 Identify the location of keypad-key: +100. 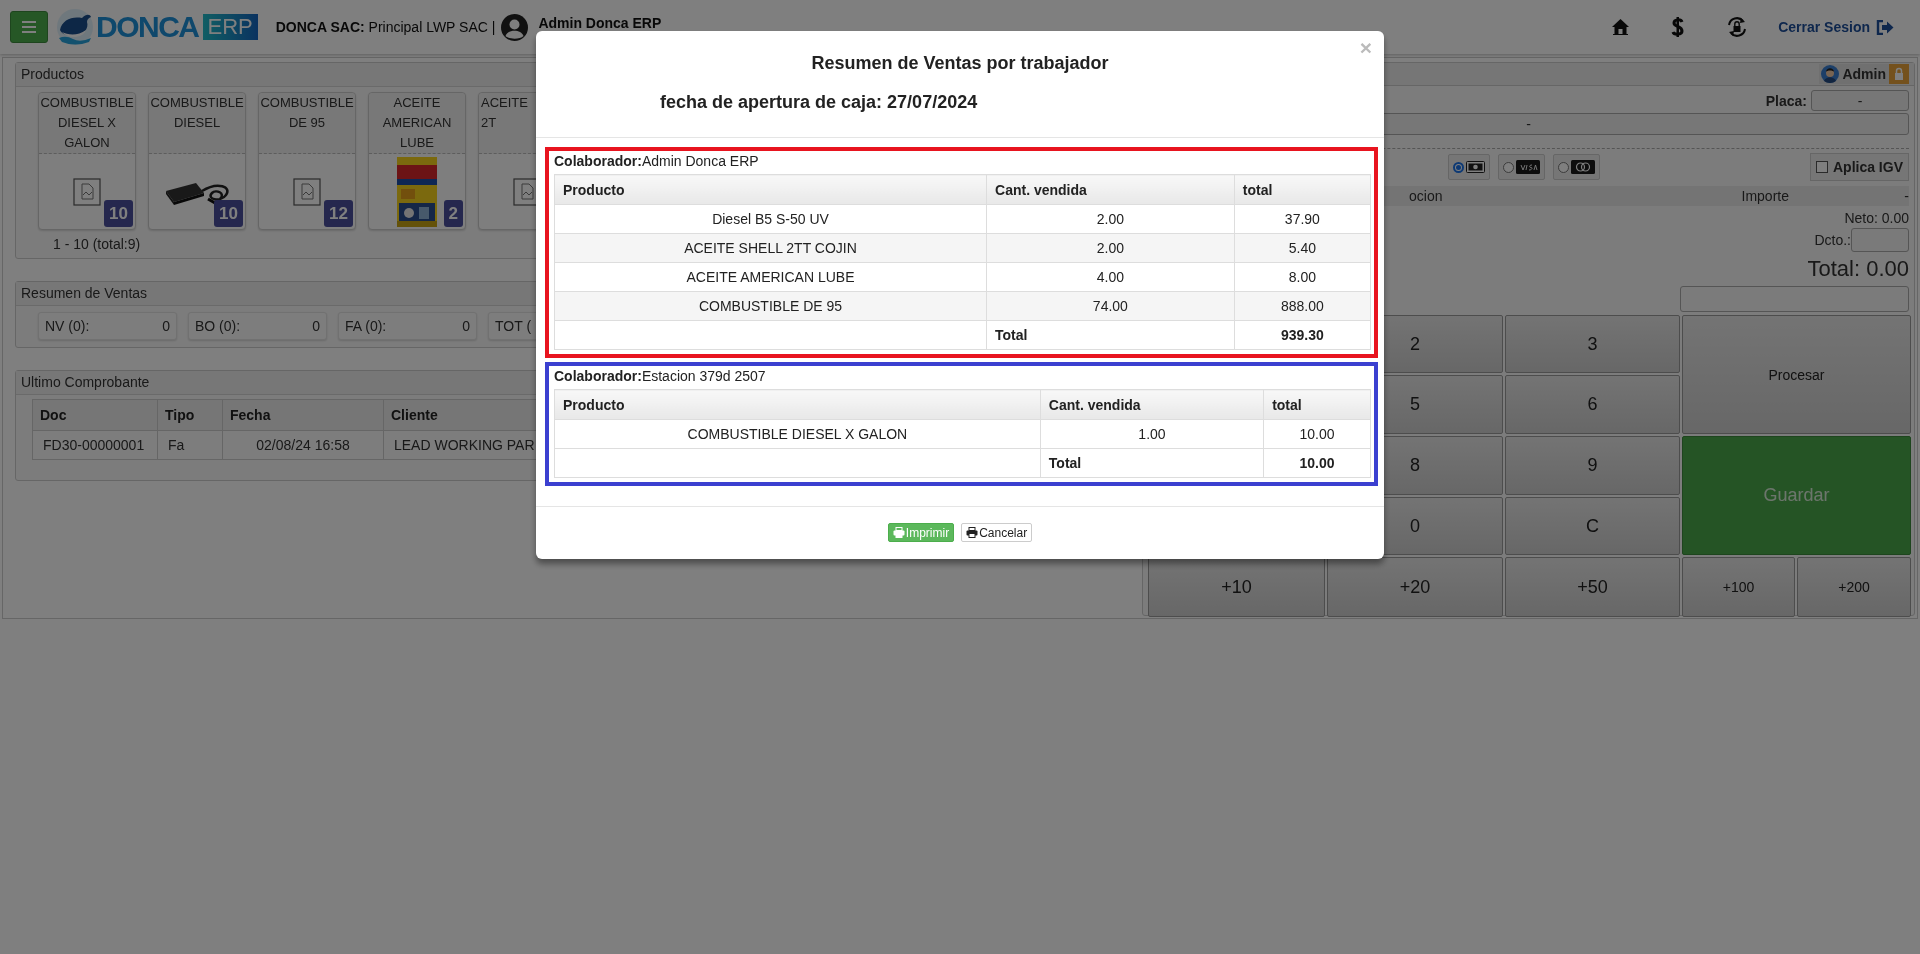
(1738, 587).